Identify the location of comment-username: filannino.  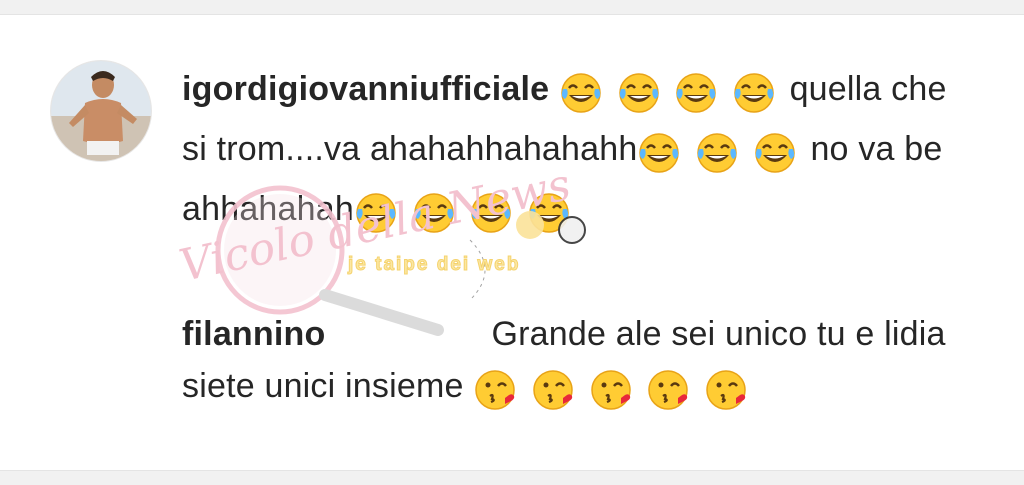
(253, 334).